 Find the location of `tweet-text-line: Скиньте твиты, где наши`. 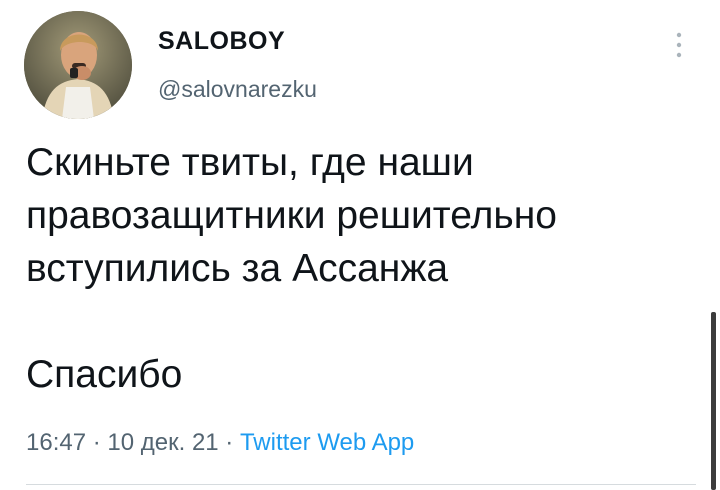

tweet-text-line: Скиньте твиты, где наши is located at coordinates (250, 162).